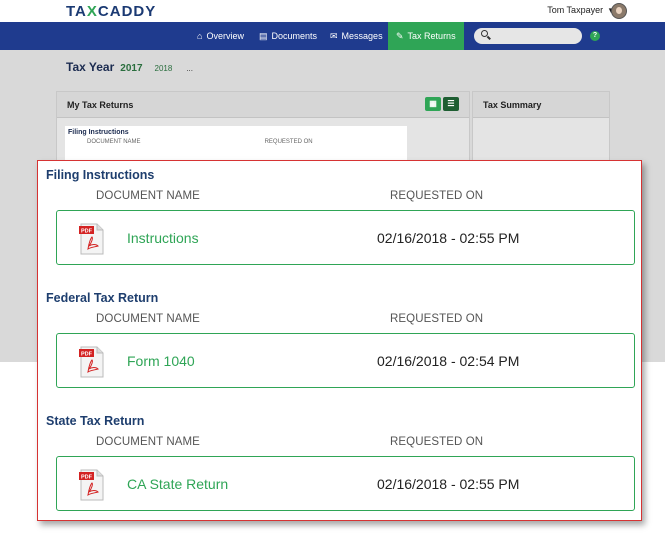  I want to click on document-row: PDF Instructions 02/16/2018 - 02:55 PM, so click(345, 237).